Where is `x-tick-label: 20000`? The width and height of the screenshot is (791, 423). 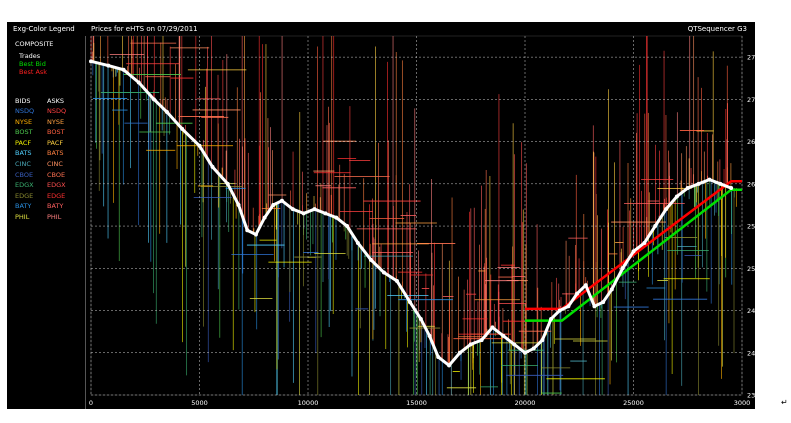
x-tick-label: 20000 is located at coordinates (525, 403).